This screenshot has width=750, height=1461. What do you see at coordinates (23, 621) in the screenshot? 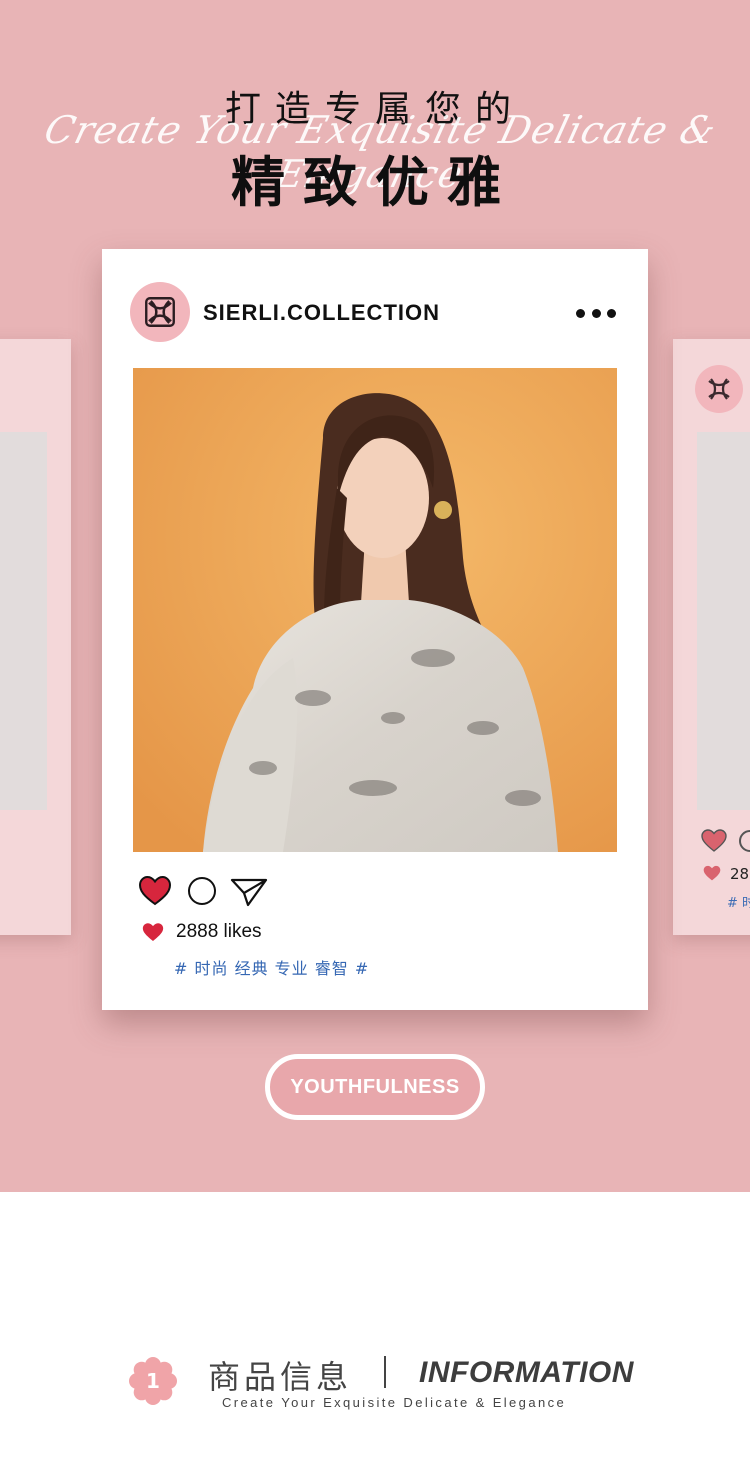
I see `side-card-left-image` at bounding box center [23, 621].